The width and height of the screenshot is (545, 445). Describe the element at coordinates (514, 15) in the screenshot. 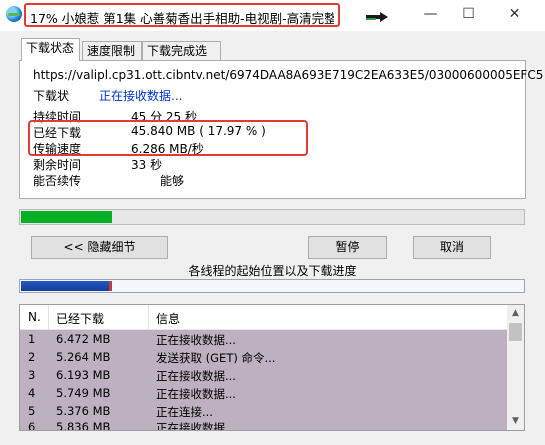

I see `close-button: ✕` at that location.